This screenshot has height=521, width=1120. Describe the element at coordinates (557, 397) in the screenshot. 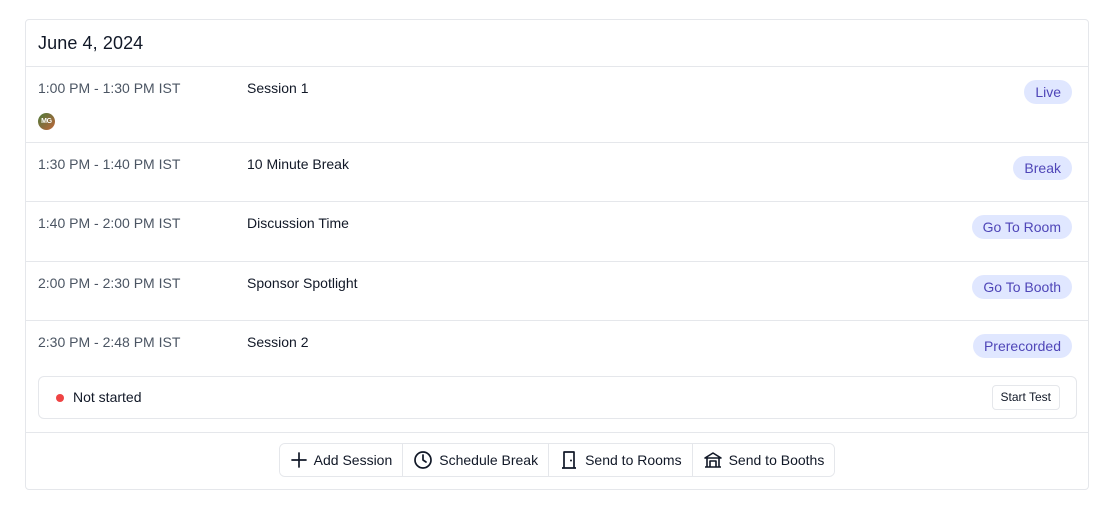

I see `prerecorded-status-bar: Not started Start Test` at that location.